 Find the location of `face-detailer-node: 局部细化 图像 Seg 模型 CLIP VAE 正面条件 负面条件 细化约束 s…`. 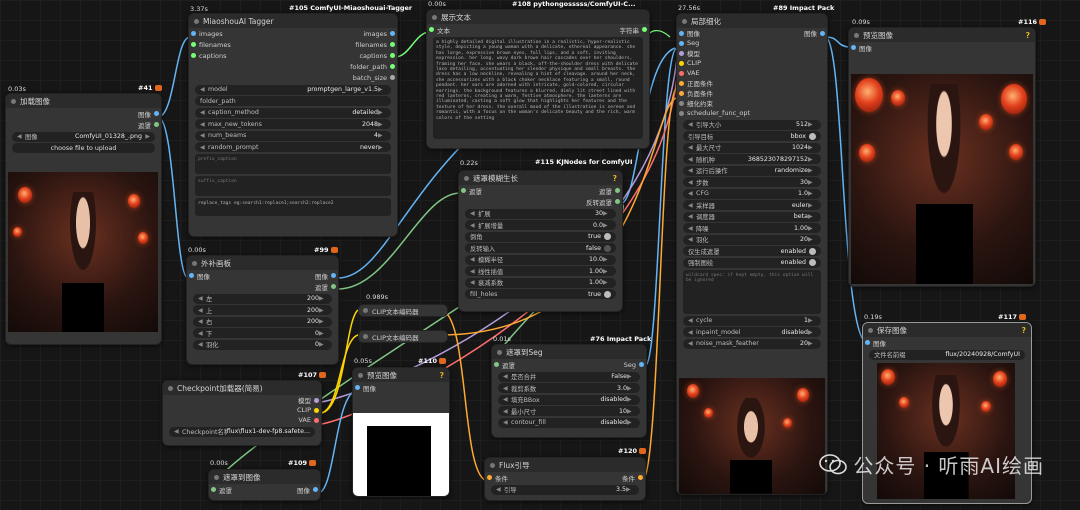

face-detailer-node: 局部细化 图像 Seg 模型 CLIP VAE 正面条件 负面条件 细化约束 s… is located at coordinates (752, 254).